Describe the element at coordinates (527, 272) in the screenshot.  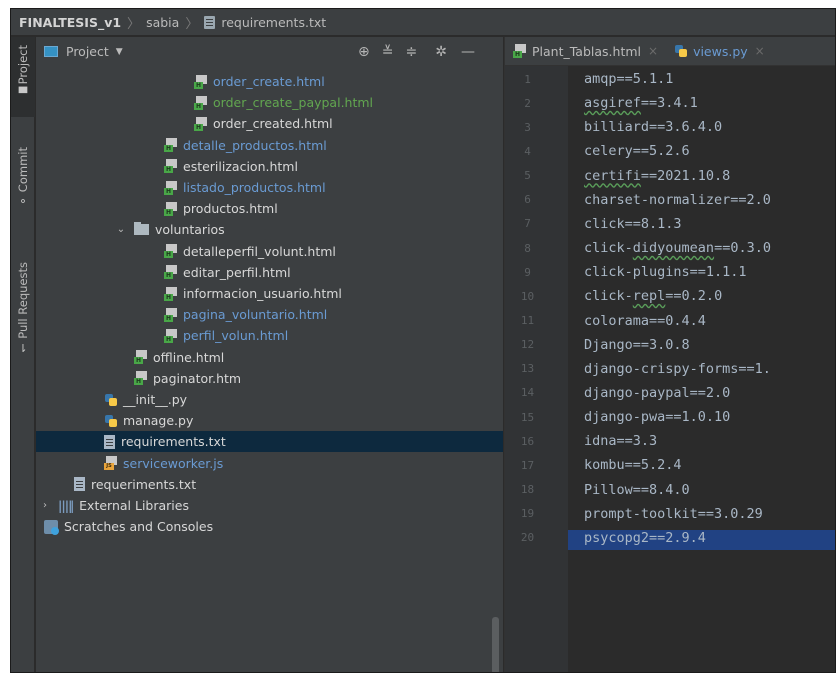
I see `line-number: 9` at that location.